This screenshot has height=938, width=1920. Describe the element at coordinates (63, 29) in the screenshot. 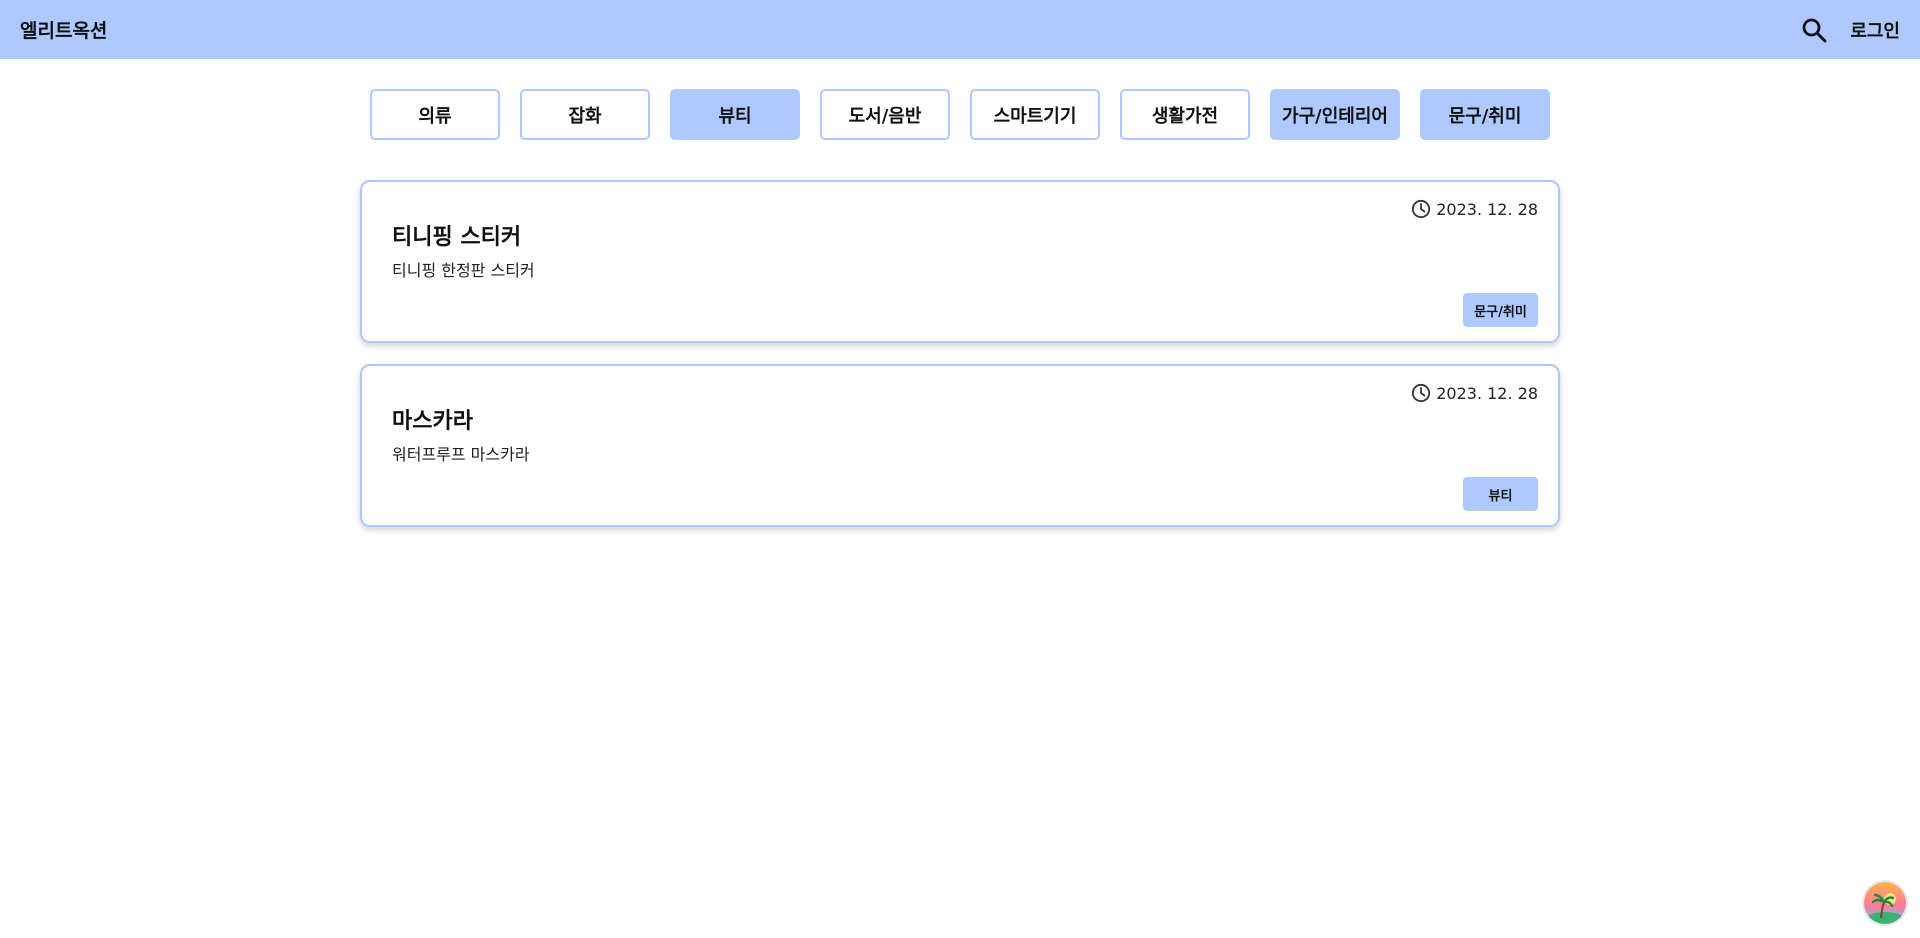

I see `brand-logo-text: 엘리트옥션` at that location.